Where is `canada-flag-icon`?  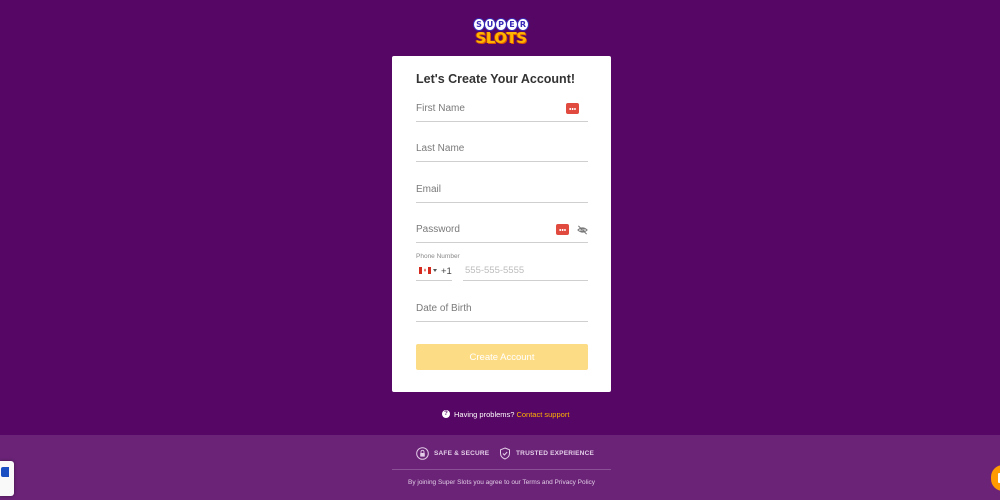 canada-flag-icon is located at coordinates (425, 270).